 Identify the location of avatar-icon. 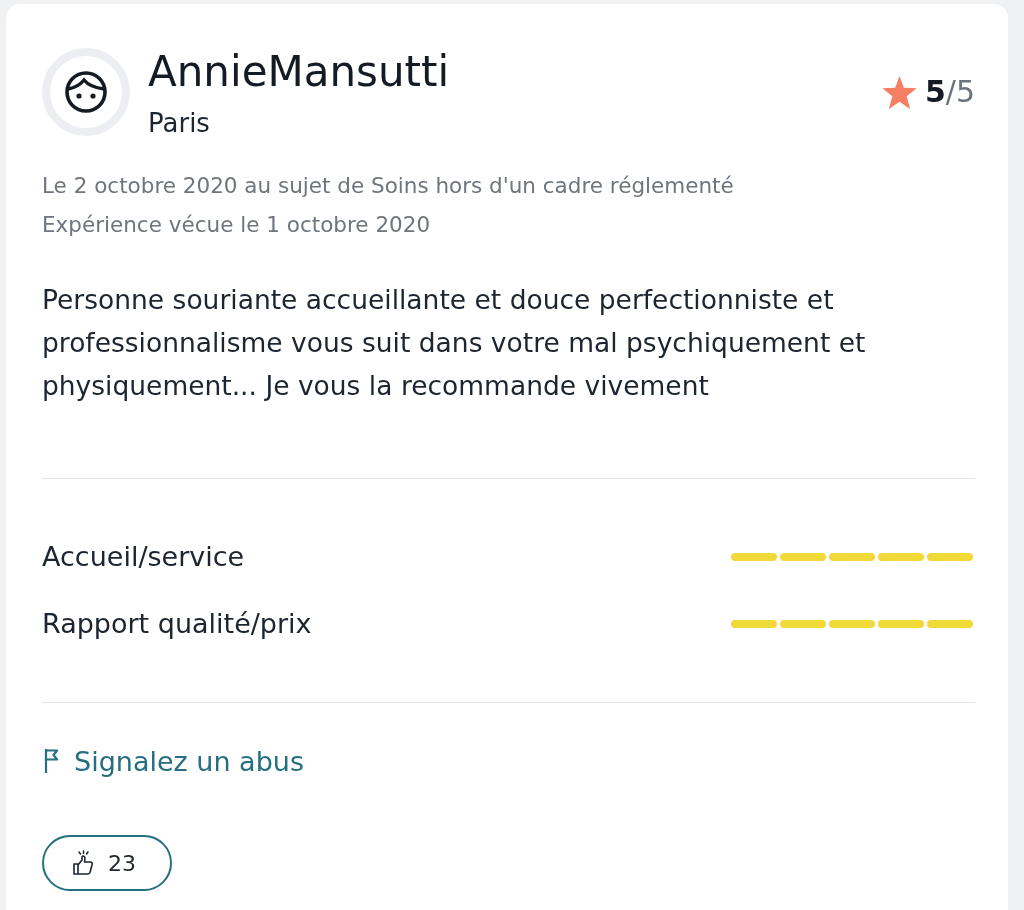
(86, 92).